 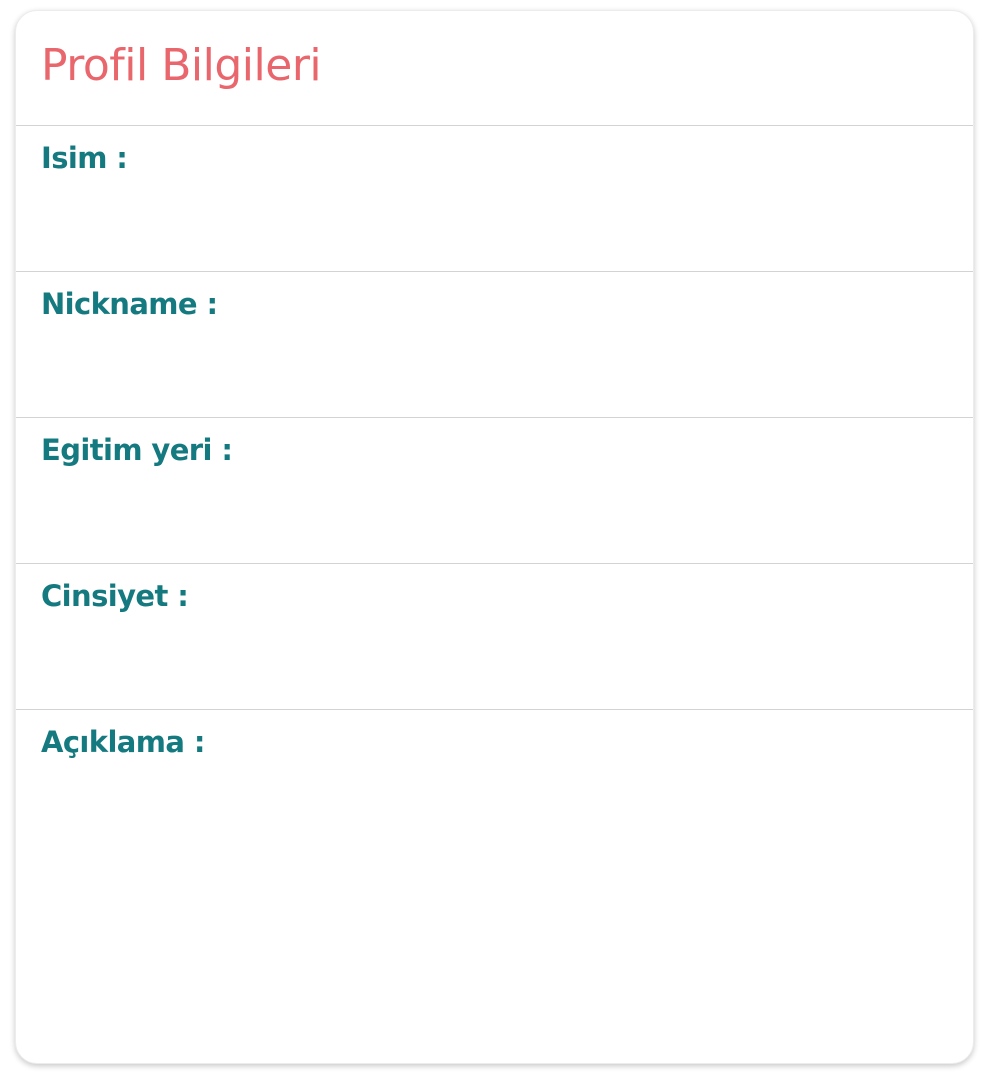 What do you see at coordinates (115, 596) in the screenshot?
I see `gender-label: Cinsiyet :` at bounding box center [115, 596].